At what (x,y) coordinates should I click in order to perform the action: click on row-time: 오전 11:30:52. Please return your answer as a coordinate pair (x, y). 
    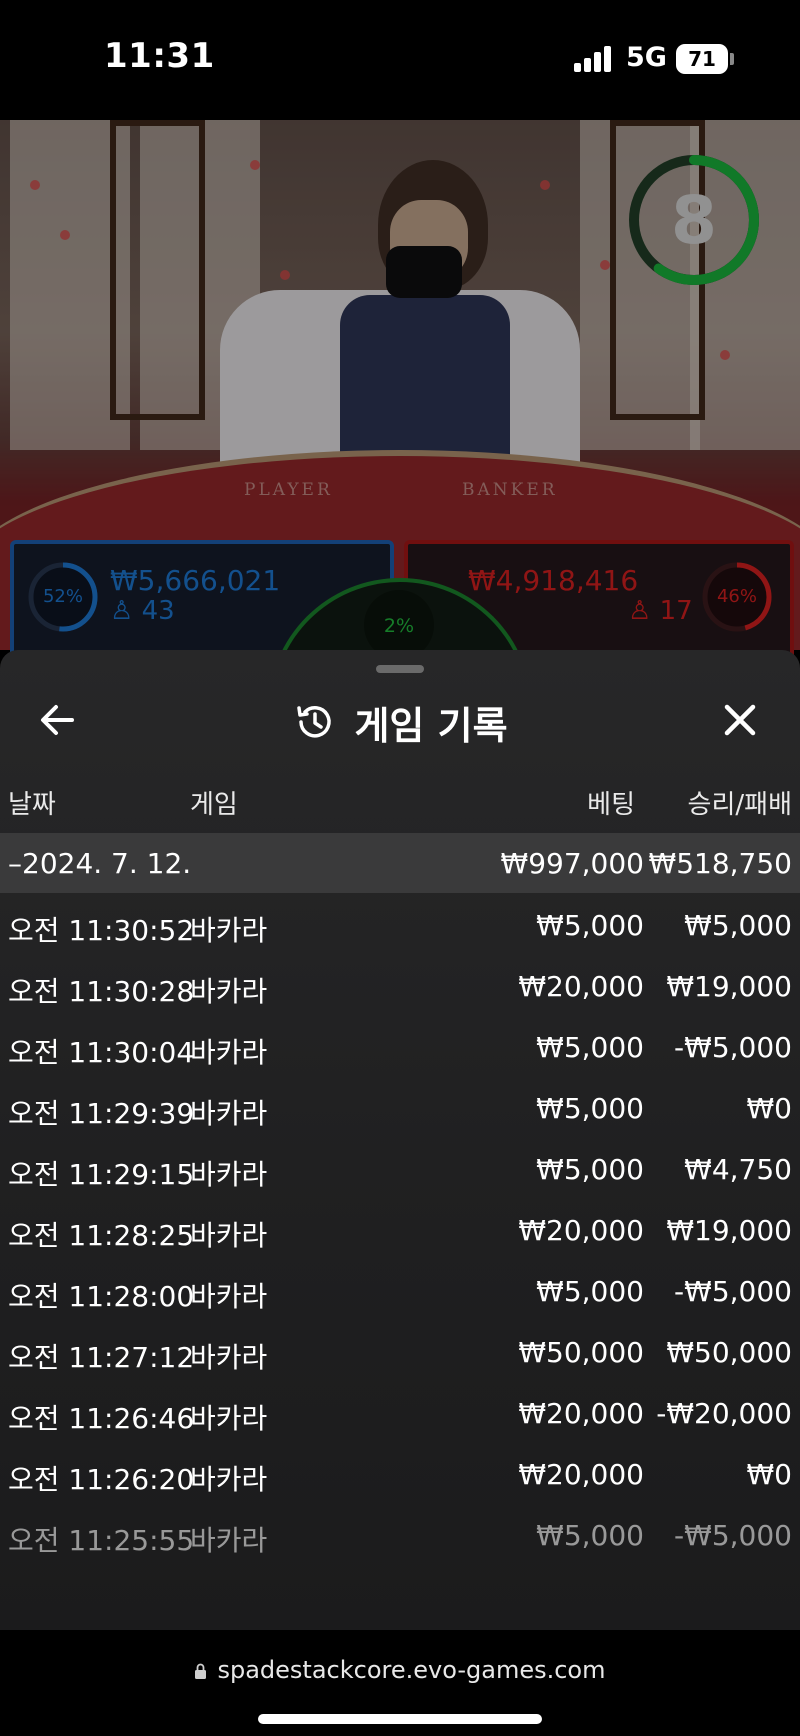
    Looking at the image, I should click on (101, 930).